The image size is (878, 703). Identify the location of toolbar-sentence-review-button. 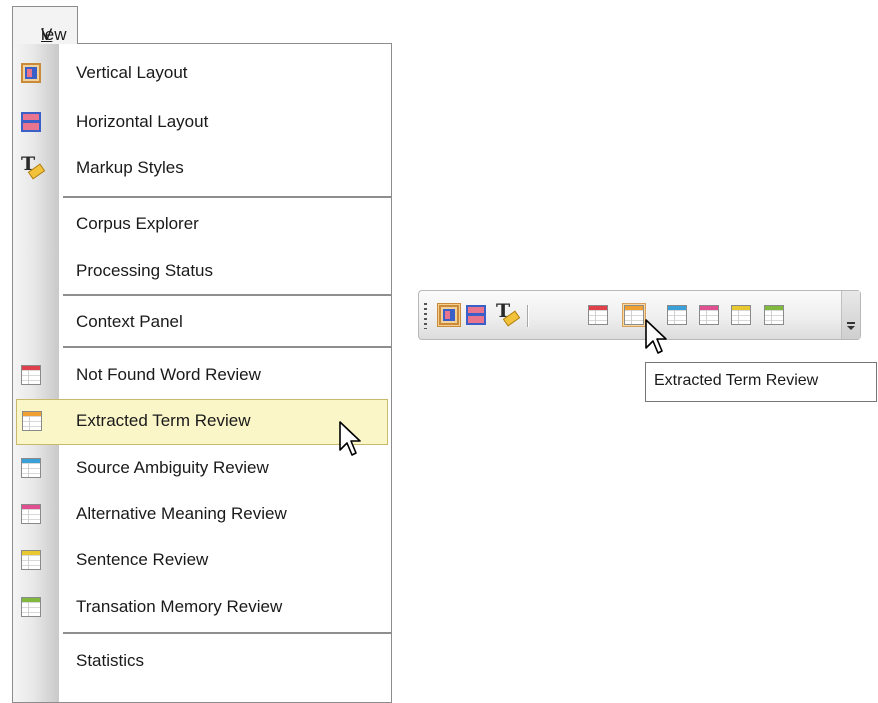
(741, 315).